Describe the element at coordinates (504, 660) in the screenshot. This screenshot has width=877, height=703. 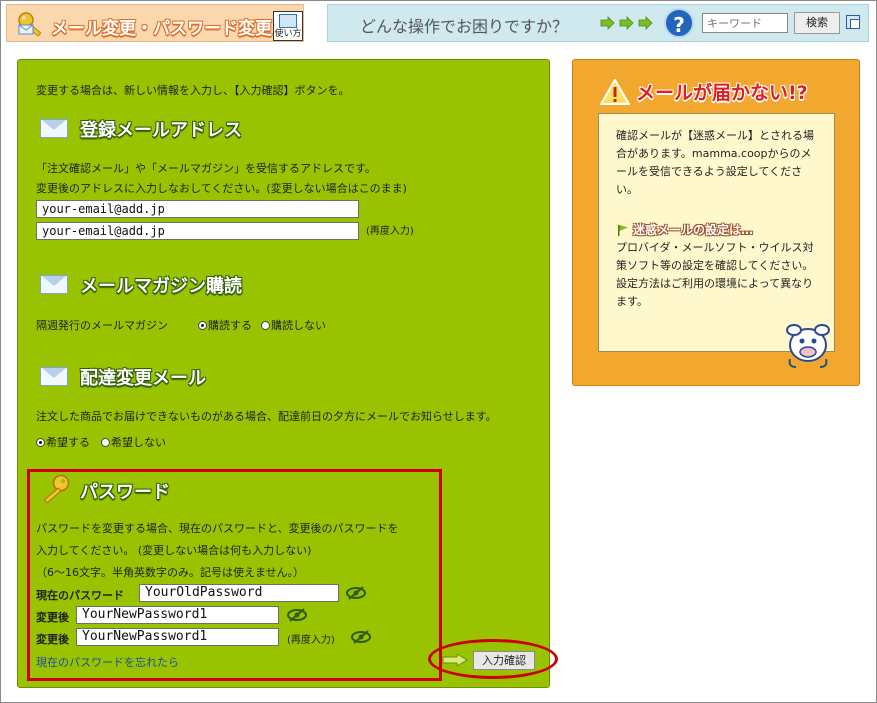
I see `confirm-input-button: 入力確認` at that location.